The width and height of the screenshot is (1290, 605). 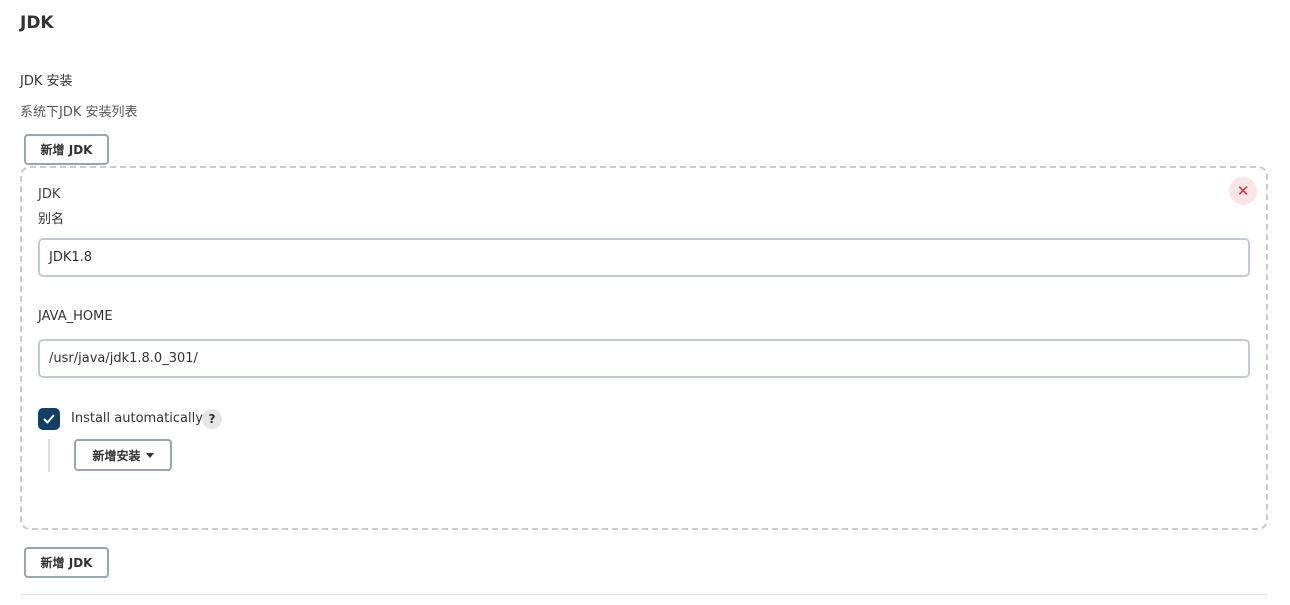 I want to click on java-home-label: JAVA_HOME, so click(x=75, y=316).